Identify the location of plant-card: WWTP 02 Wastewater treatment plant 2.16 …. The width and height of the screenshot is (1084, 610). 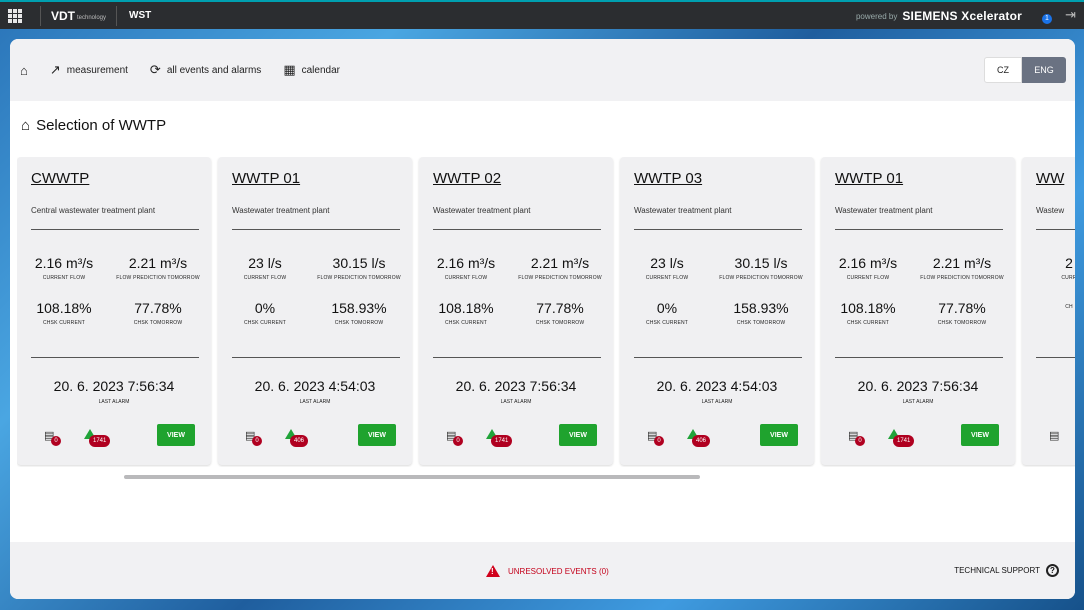
(516, 311).